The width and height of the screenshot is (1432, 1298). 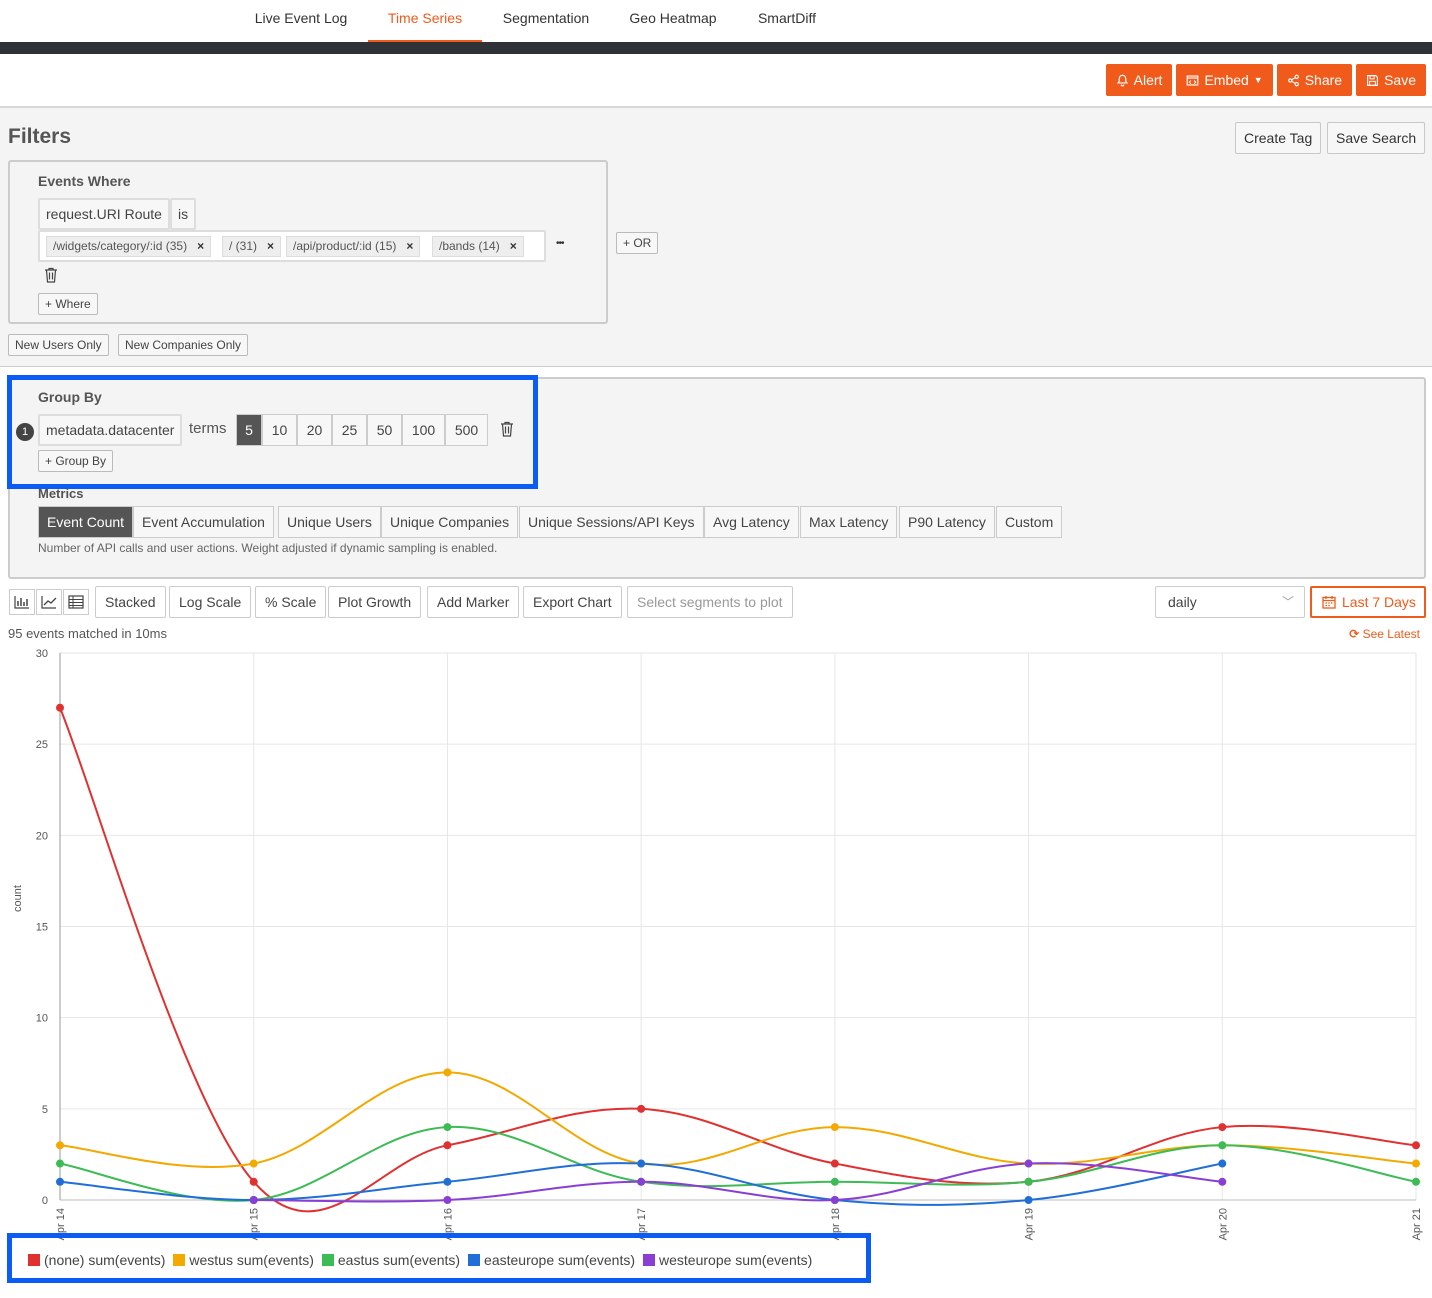 I want to click on date-range-button: Last 7 Days, so click(x=1368, y=602).